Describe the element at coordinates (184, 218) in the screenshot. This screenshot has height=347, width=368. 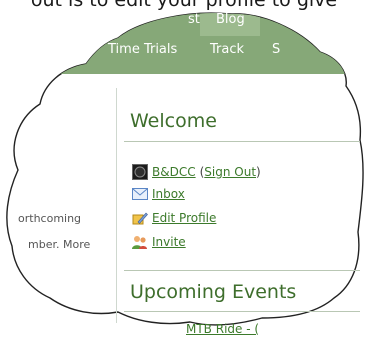
I see `edit-profile-link: Edit Profile` at that location.